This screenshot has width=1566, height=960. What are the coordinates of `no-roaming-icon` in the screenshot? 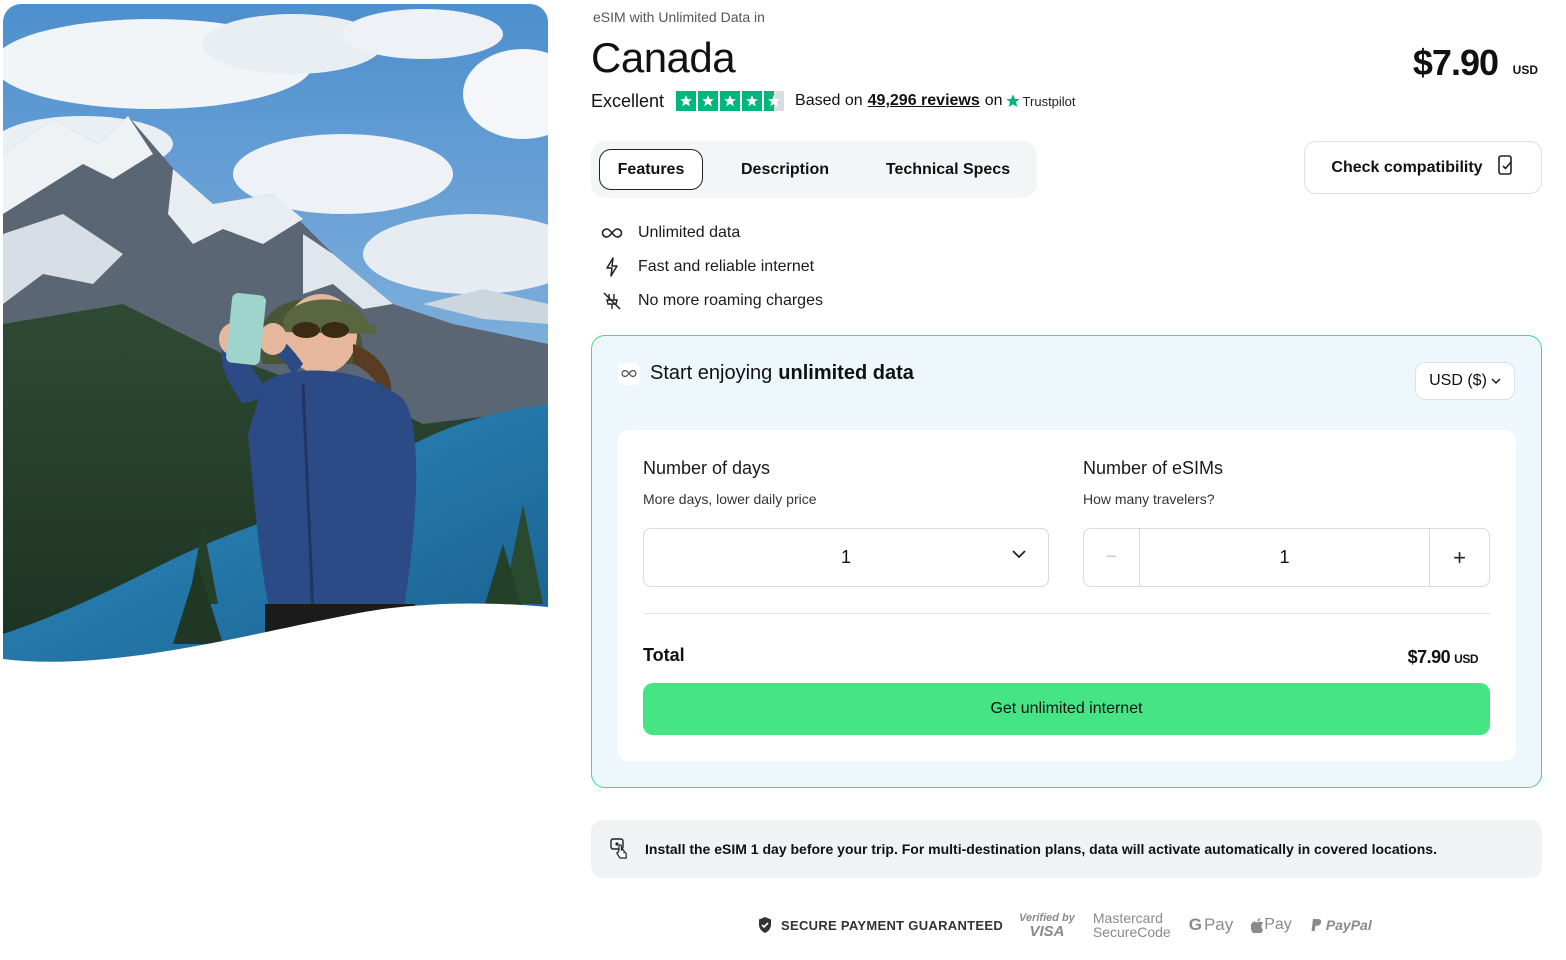 It's located at (612, 301).